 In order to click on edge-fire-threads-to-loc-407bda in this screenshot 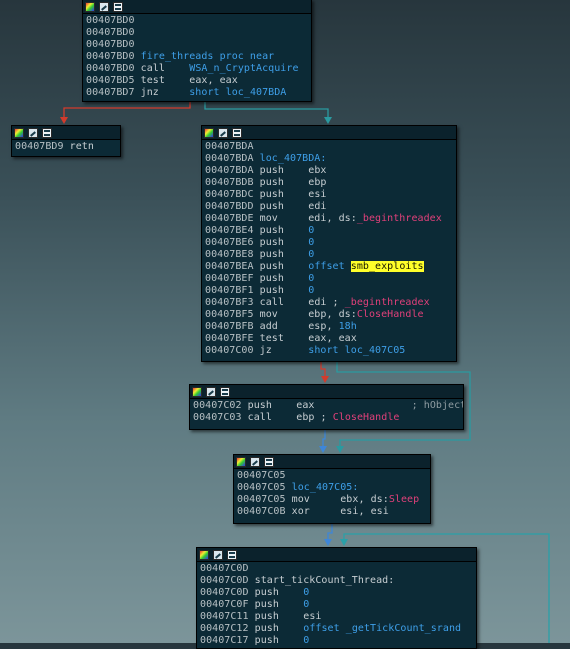, I will do `click(266, 110)`.